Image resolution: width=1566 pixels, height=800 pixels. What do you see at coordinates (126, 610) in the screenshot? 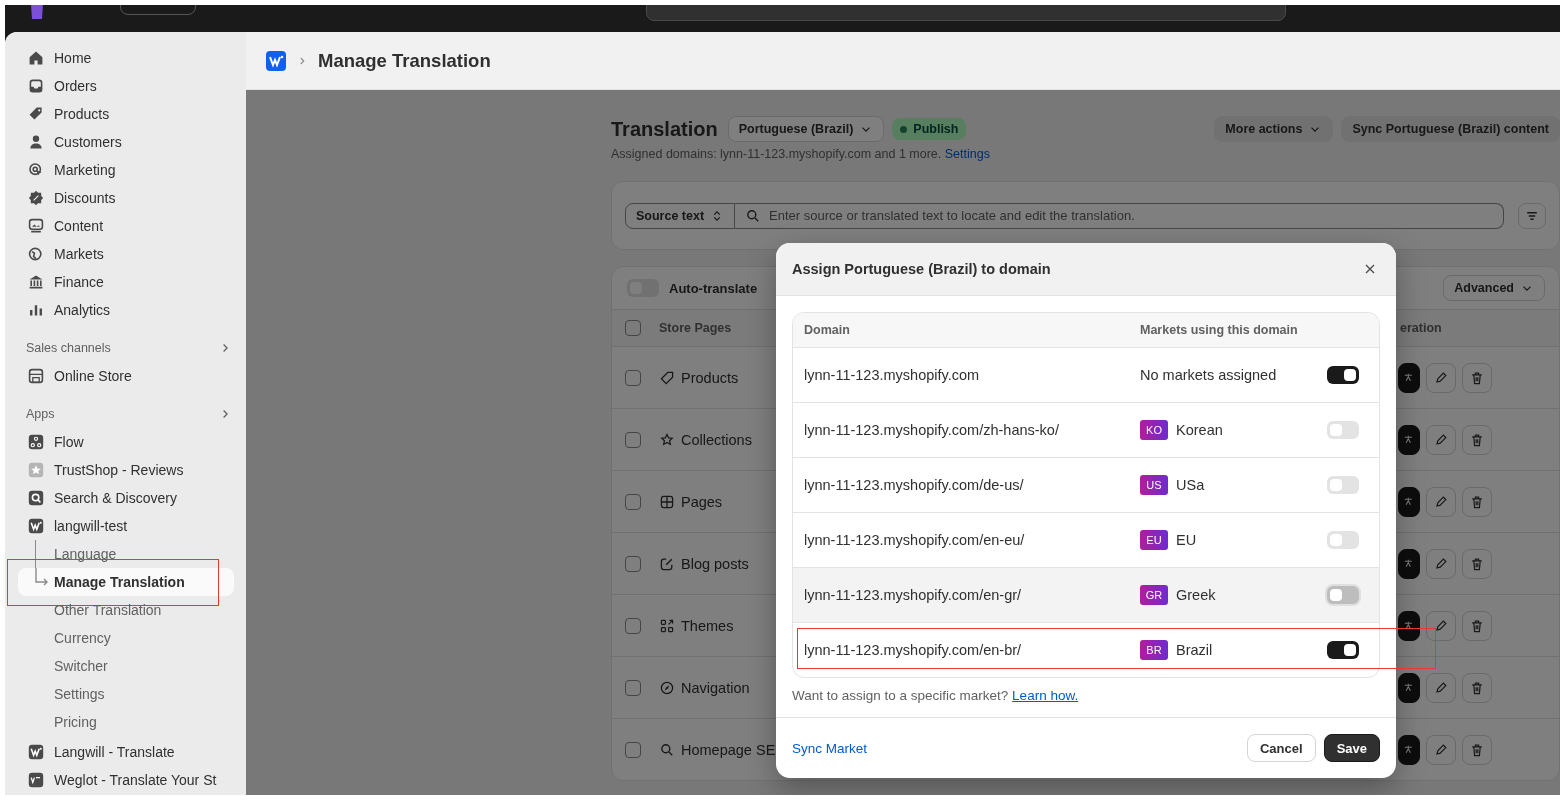
I see `subnav-item: Other Translation` at bounding box center [126, 610].